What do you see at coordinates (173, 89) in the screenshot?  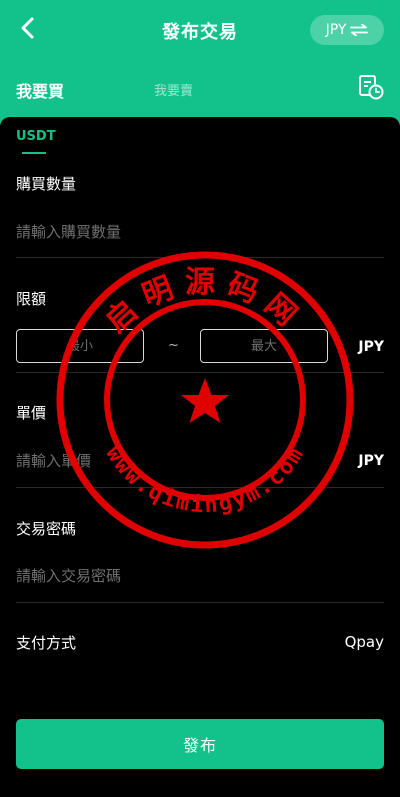 I see `tab-sell: 我要賣` at bounding box center [173, 89].